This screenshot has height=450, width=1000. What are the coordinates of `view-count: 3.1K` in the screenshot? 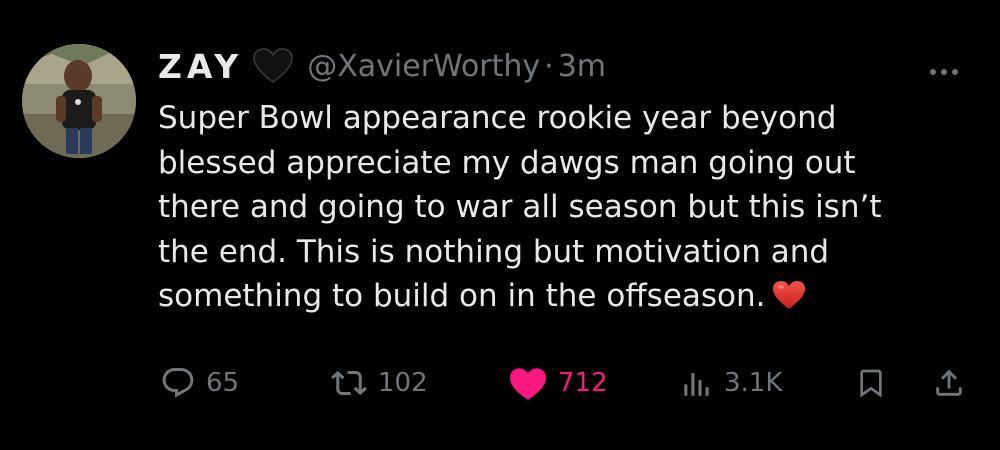 It's located at (753, 383).